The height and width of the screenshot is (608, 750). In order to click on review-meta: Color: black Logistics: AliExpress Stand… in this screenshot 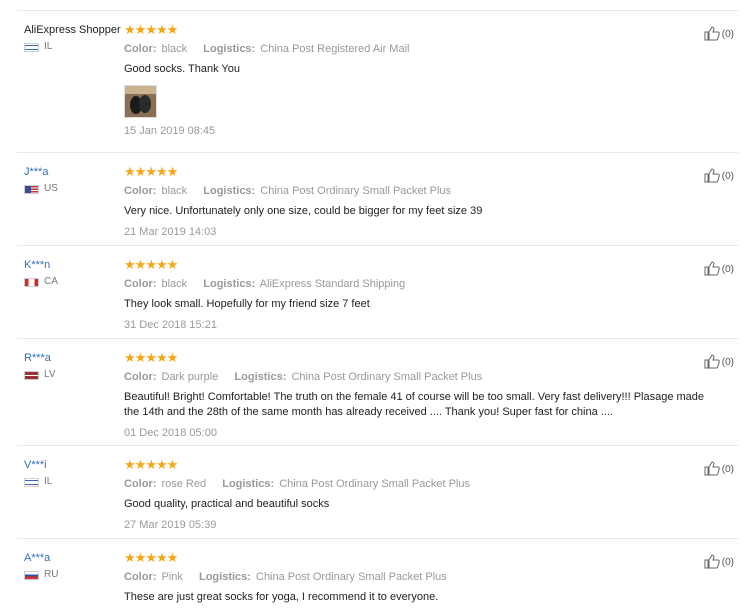, I will do `click(419, 284)`.